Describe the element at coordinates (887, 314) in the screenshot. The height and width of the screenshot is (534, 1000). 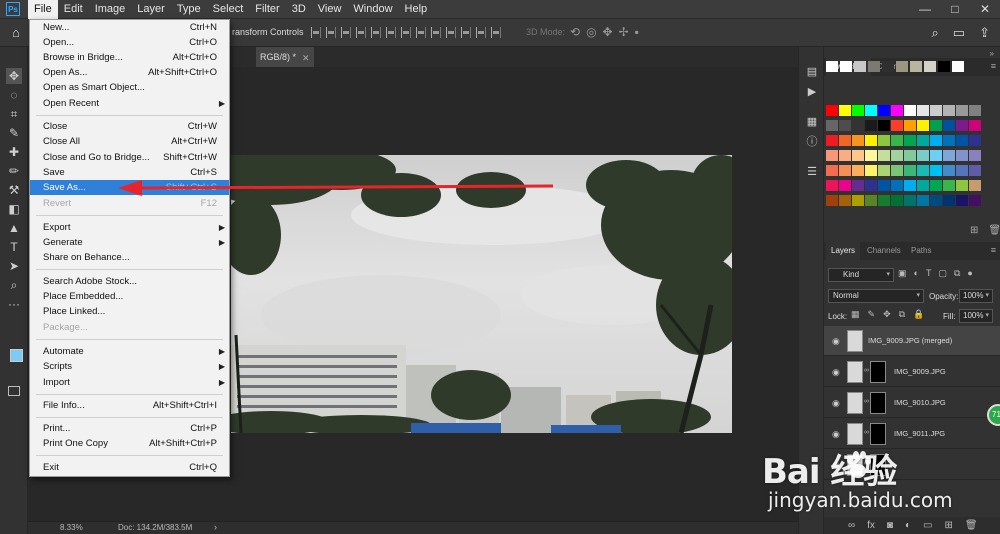
I see `lock-position-icon: ✥` at that location.